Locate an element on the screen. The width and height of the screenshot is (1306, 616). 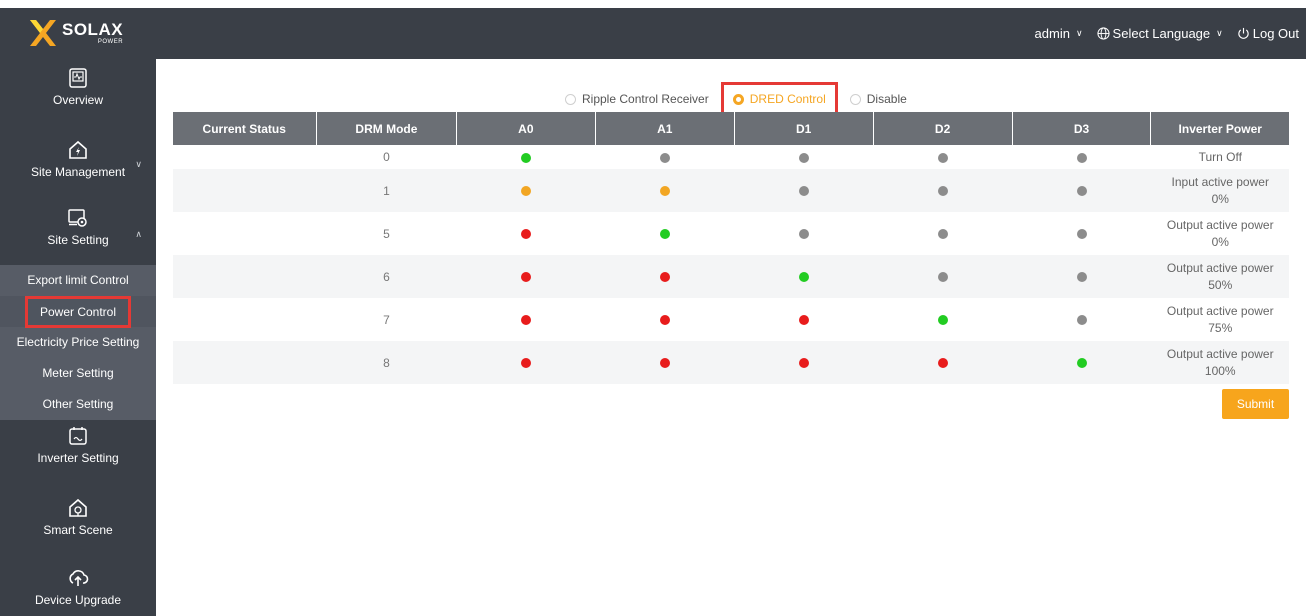
inverter-power-line2: 75% is located at coordinates (1220, 327).